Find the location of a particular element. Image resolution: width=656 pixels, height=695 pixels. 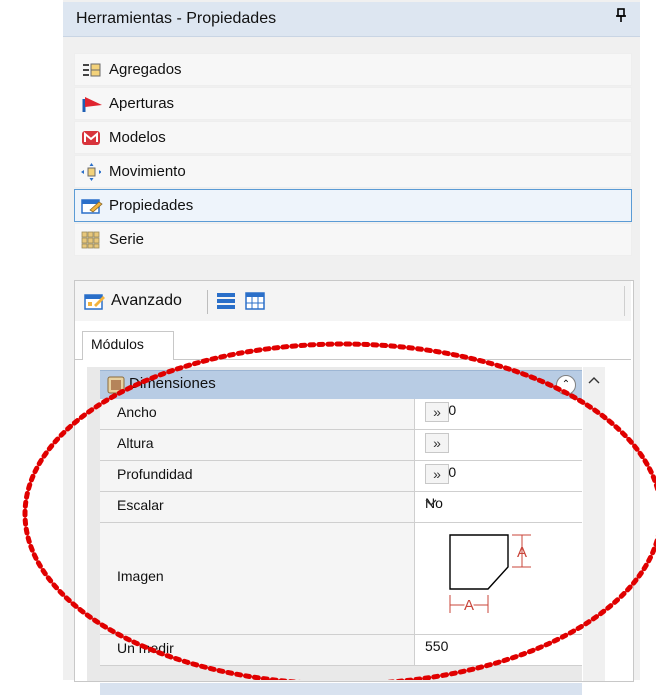

property-name: Escalar is located at coordinates (140, 505).